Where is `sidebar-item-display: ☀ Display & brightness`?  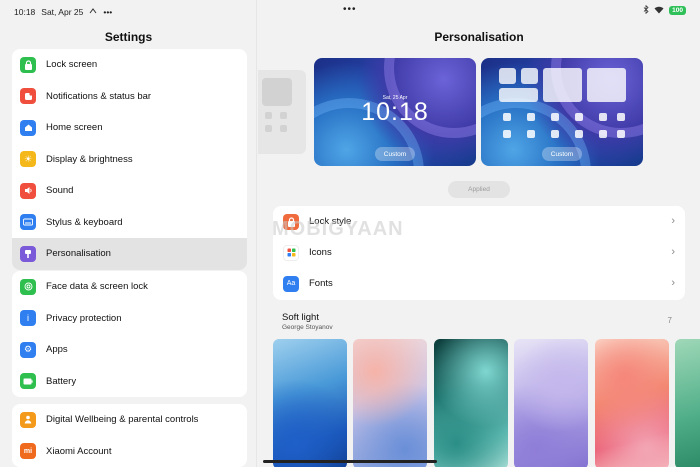
sidebar-item-display: ☀ Display & brightness is located at coordinates (129, 160).